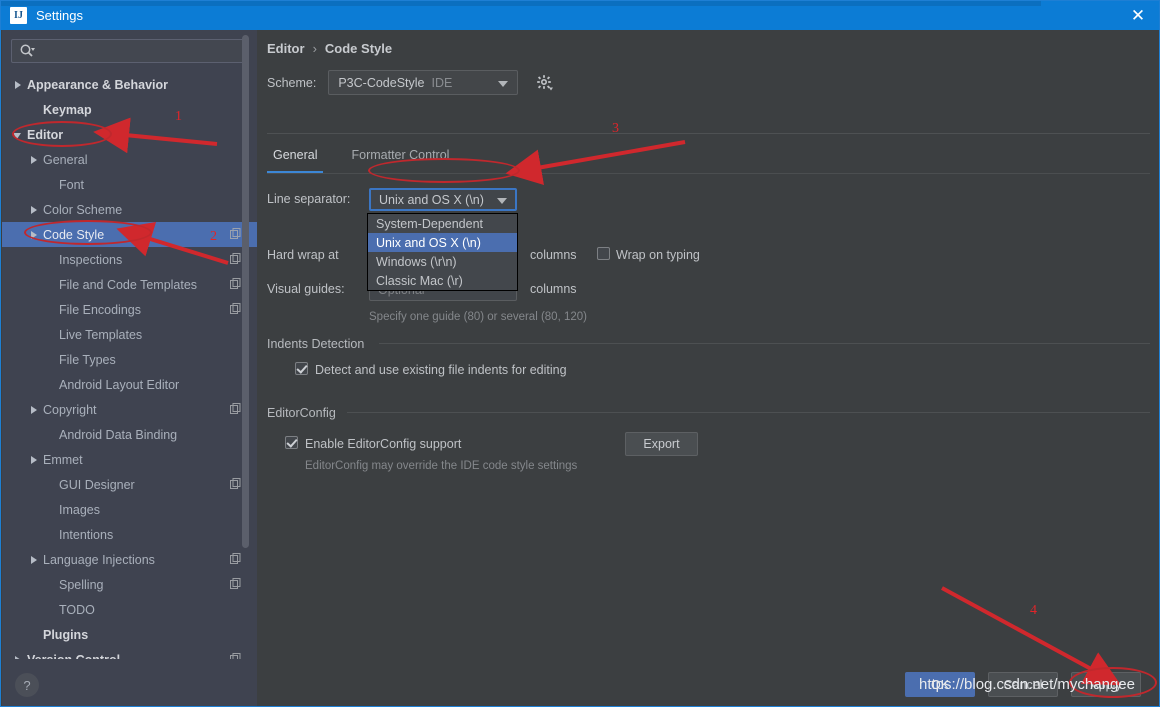  I want to click on visual-guides-suffix: columns, so click(553, 289).